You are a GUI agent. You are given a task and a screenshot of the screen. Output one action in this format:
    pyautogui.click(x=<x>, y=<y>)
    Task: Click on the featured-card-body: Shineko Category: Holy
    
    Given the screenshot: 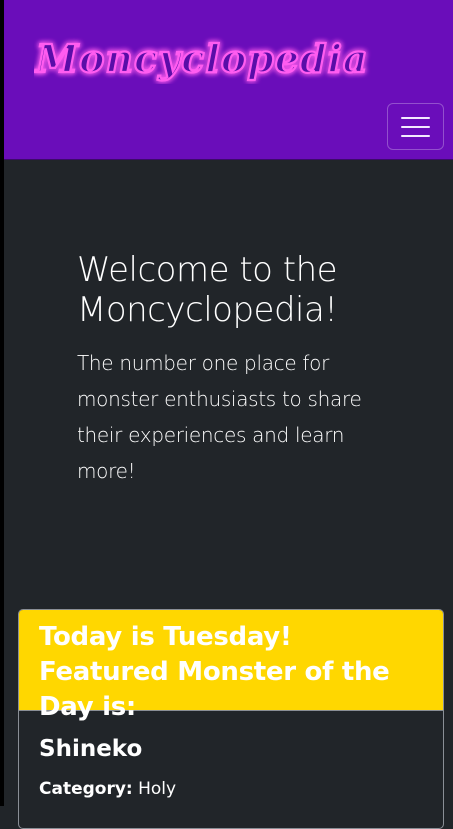 What is the action you would take?
    pyautogui.click(x=231, y=767)
    